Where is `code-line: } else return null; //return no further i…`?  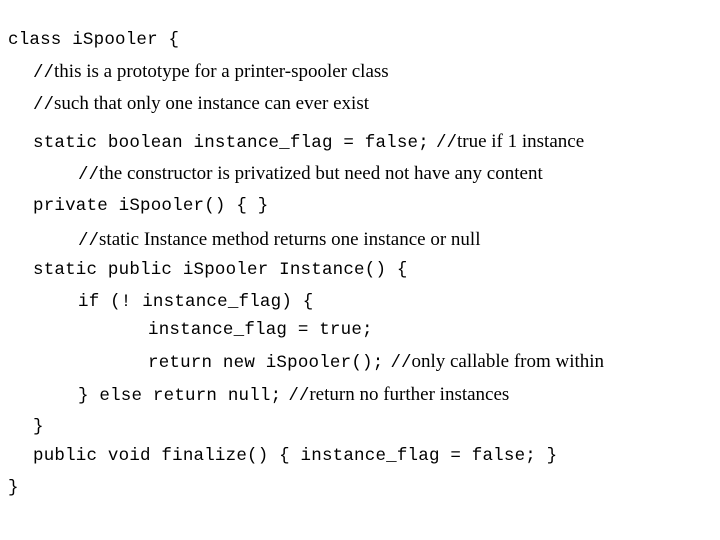
code-line: } else return null; //return no further i… is located at coordinates (360, 395).